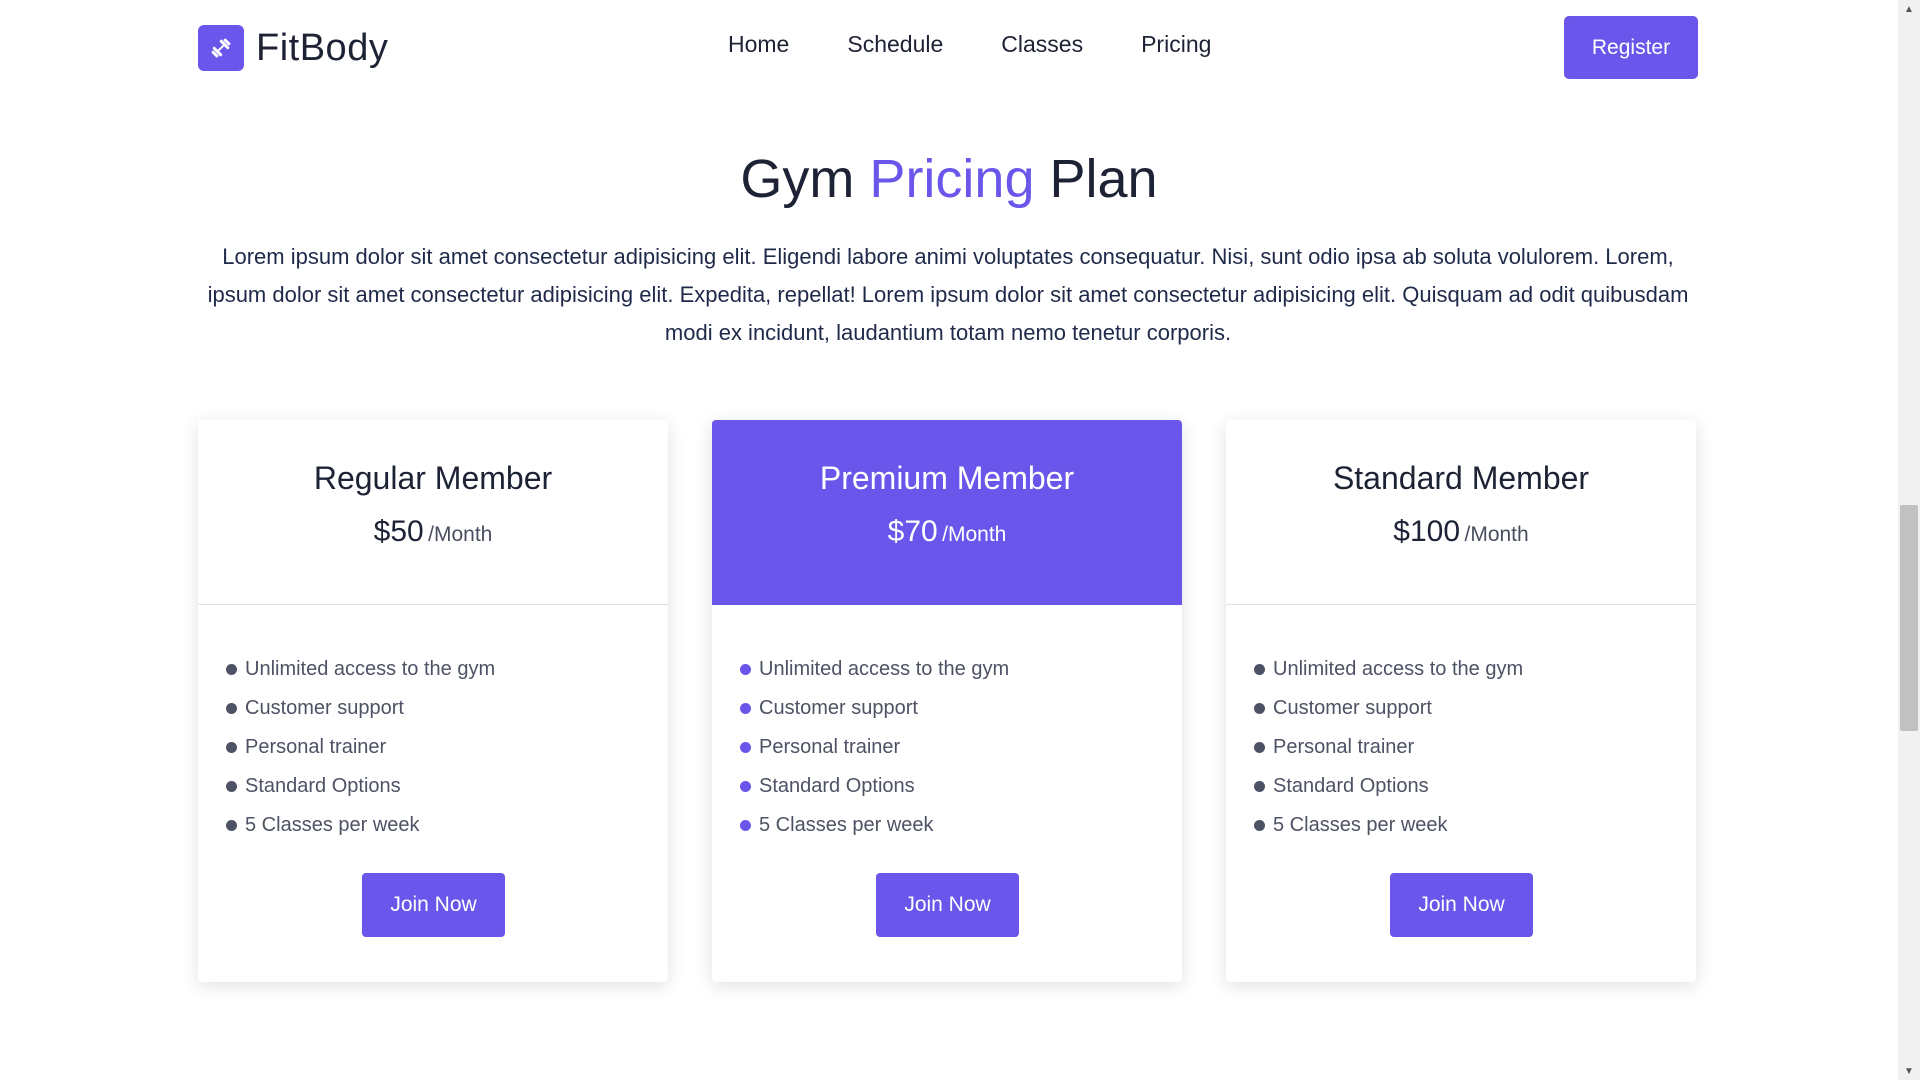  What do you see at coordinates (952, 179) in the screenshot?
I see `title-accent: Pricing` at bounding box center [952, 179].